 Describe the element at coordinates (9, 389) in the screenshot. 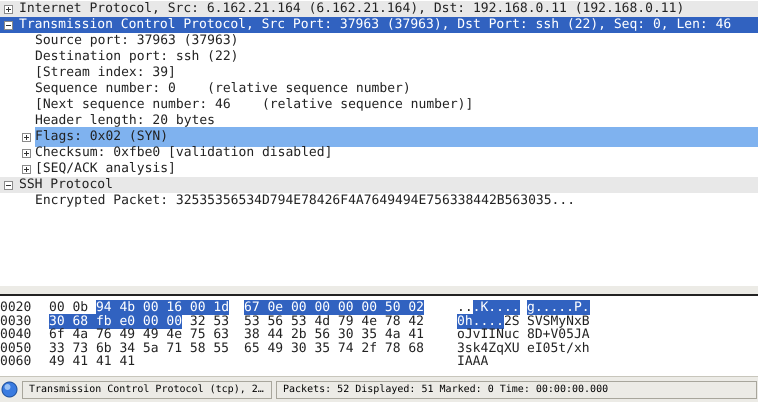

I see `status-indicator-icon` at that location.